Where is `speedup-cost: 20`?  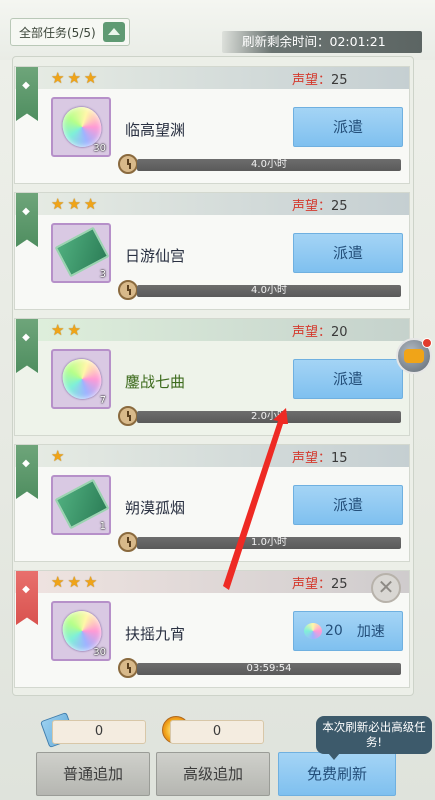
speedup-cost: 20 is located at coordinates (334, 631).